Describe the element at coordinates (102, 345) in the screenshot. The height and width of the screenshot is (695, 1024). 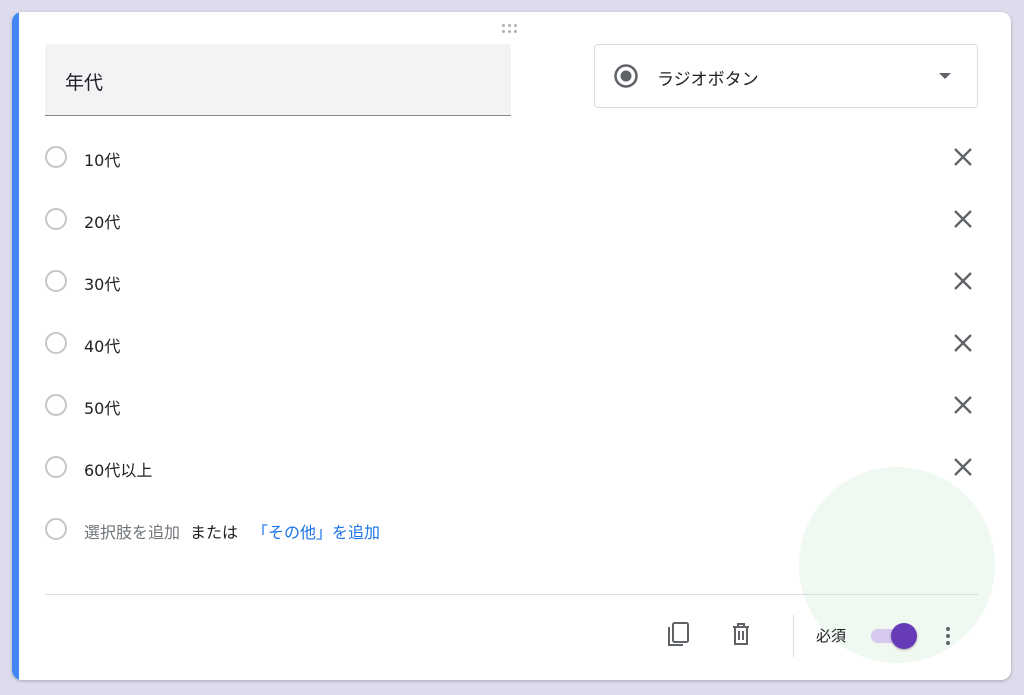
I see `option-label: 40代` at that location.